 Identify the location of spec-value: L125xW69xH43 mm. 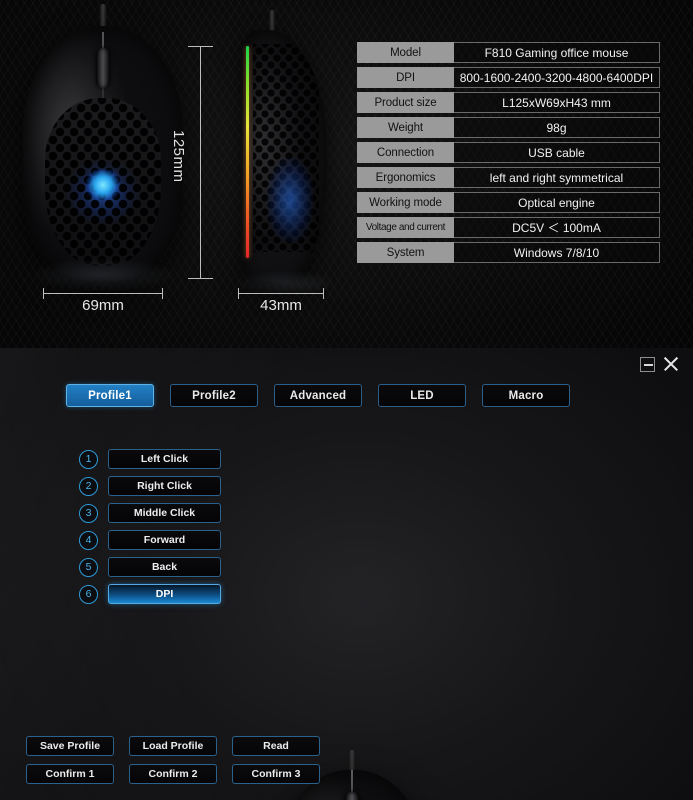
(557, 102).